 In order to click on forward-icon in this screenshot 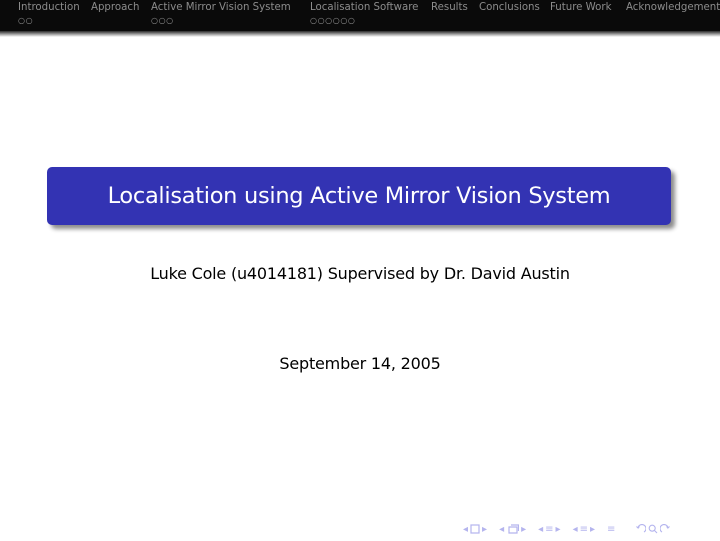, I will do `click(665, 529)`.